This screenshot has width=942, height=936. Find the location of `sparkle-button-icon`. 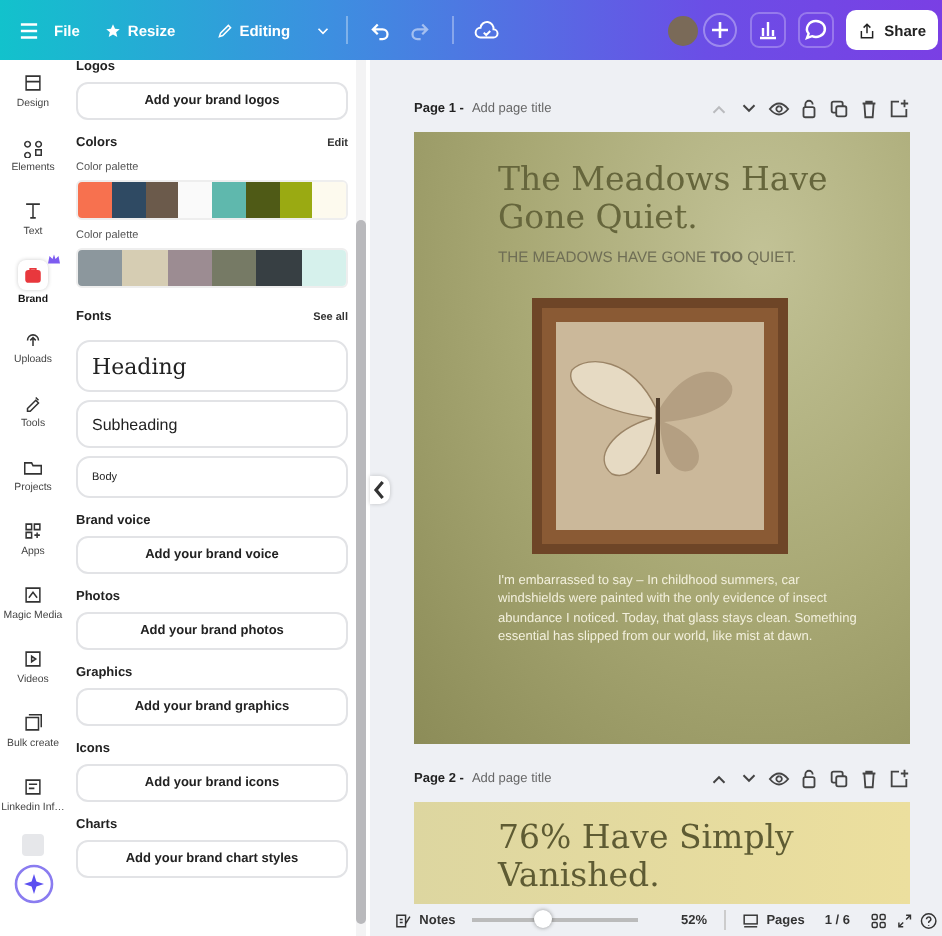

sparkle-button-icon is located at coordinates (33, 884).